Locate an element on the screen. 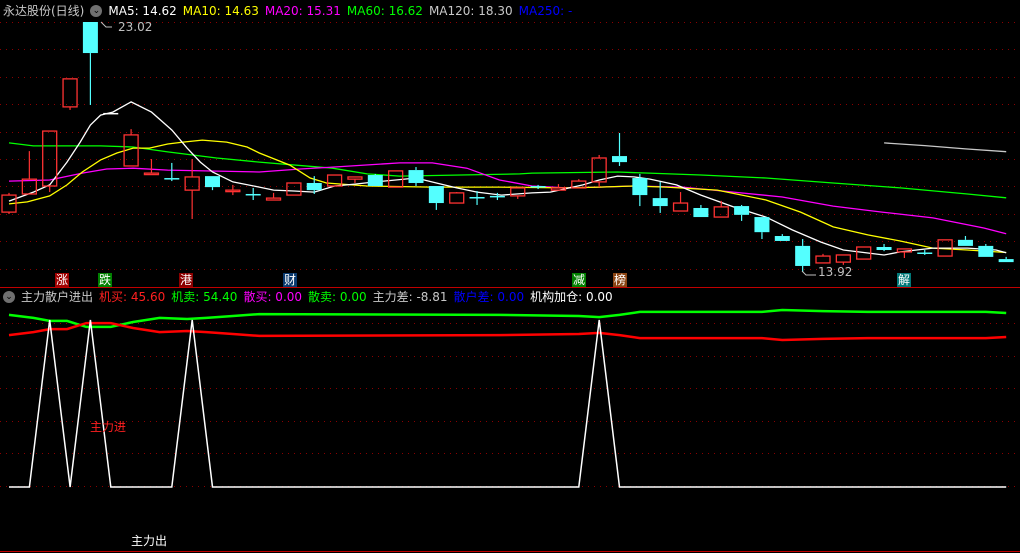 The width and height of the screenshot is (1020, 553). signal-marker: 跌 is located at coordinates (105, 280).